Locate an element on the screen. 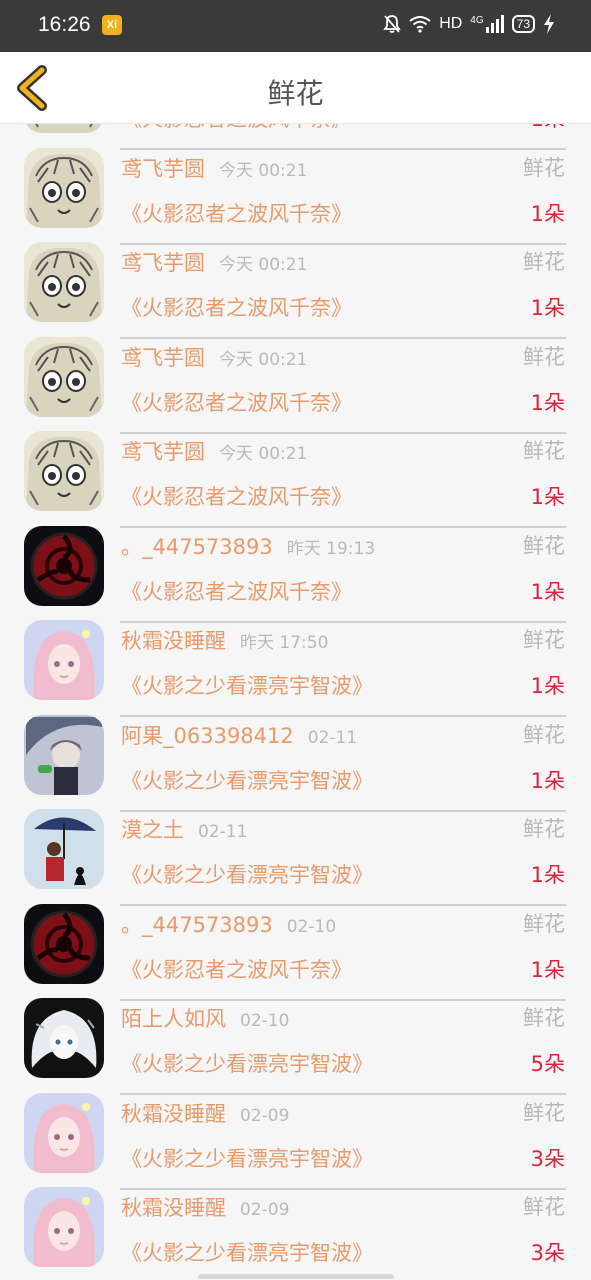  signal-label: 4G is located at coordinates (477, 20).